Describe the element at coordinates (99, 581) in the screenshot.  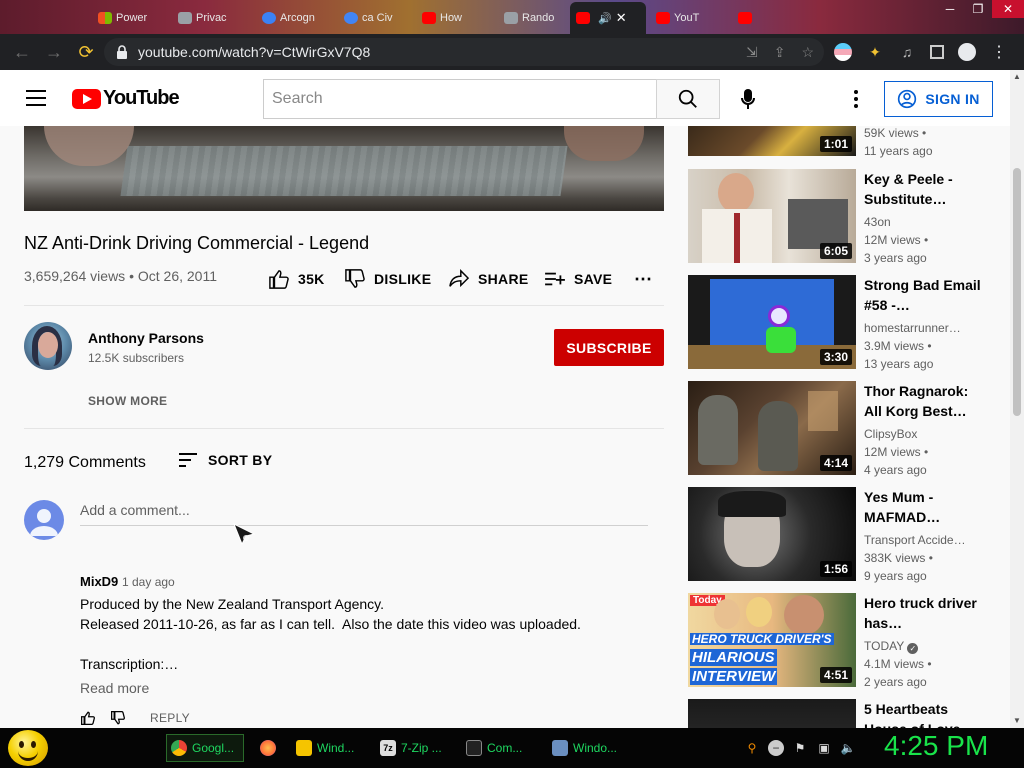
I see `comment-author: MixD9` at that location.